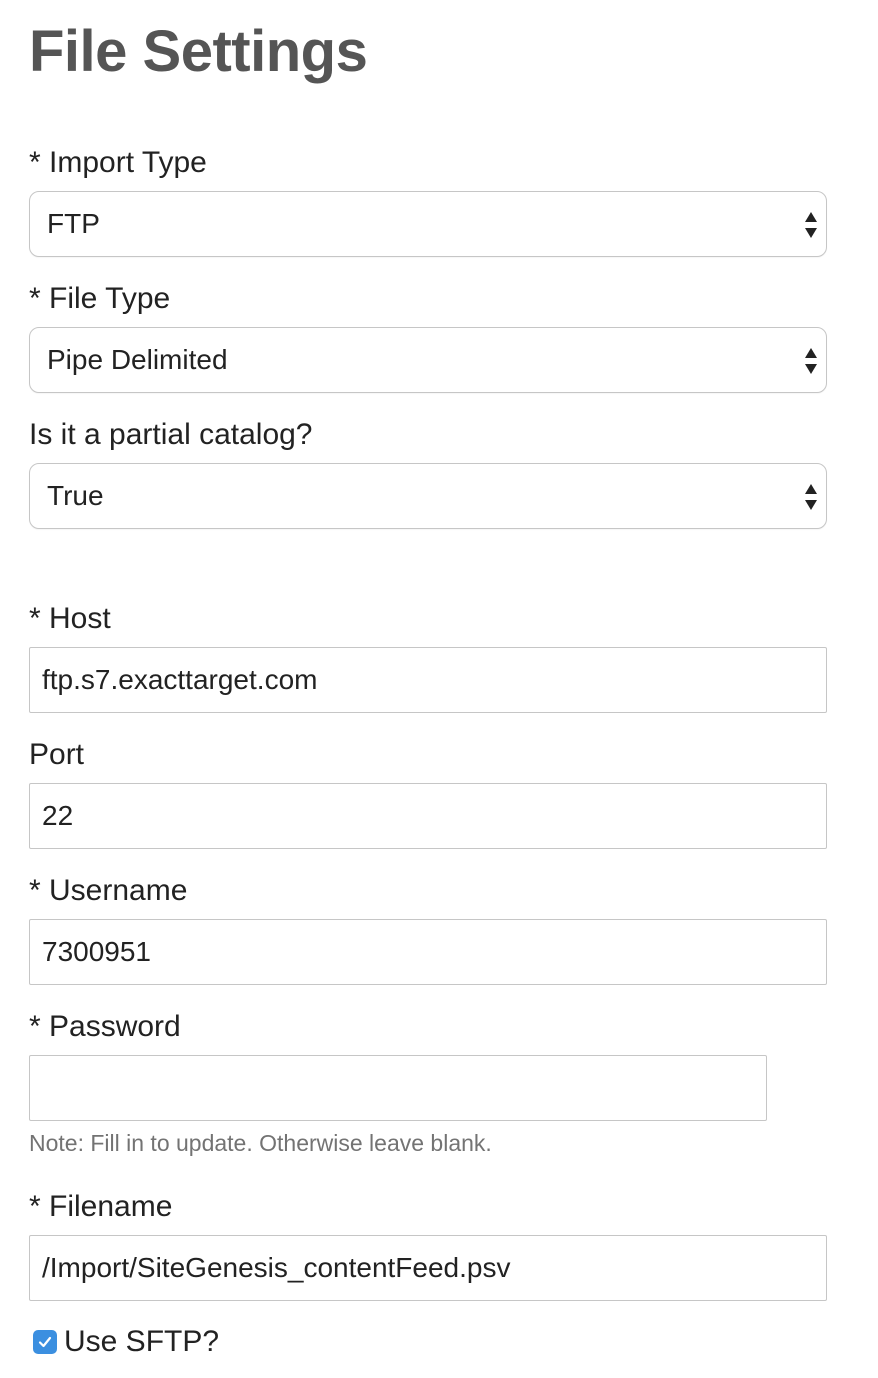 The width and height of the screenshot is (878, 1378). Describe the element at coordinates (137, 359) in the screenshot. I see `file-type-selected-value: Pipe Delimited` at that location.